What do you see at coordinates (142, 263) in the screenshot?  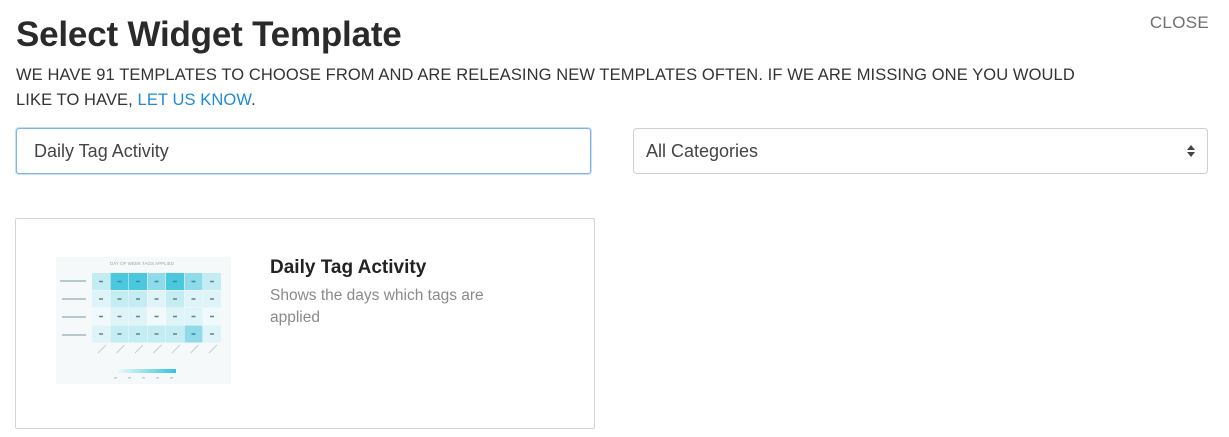 I see `svg-text: DAY OF WEEK TAGS APPLIED` at bounding box center [142, 263].